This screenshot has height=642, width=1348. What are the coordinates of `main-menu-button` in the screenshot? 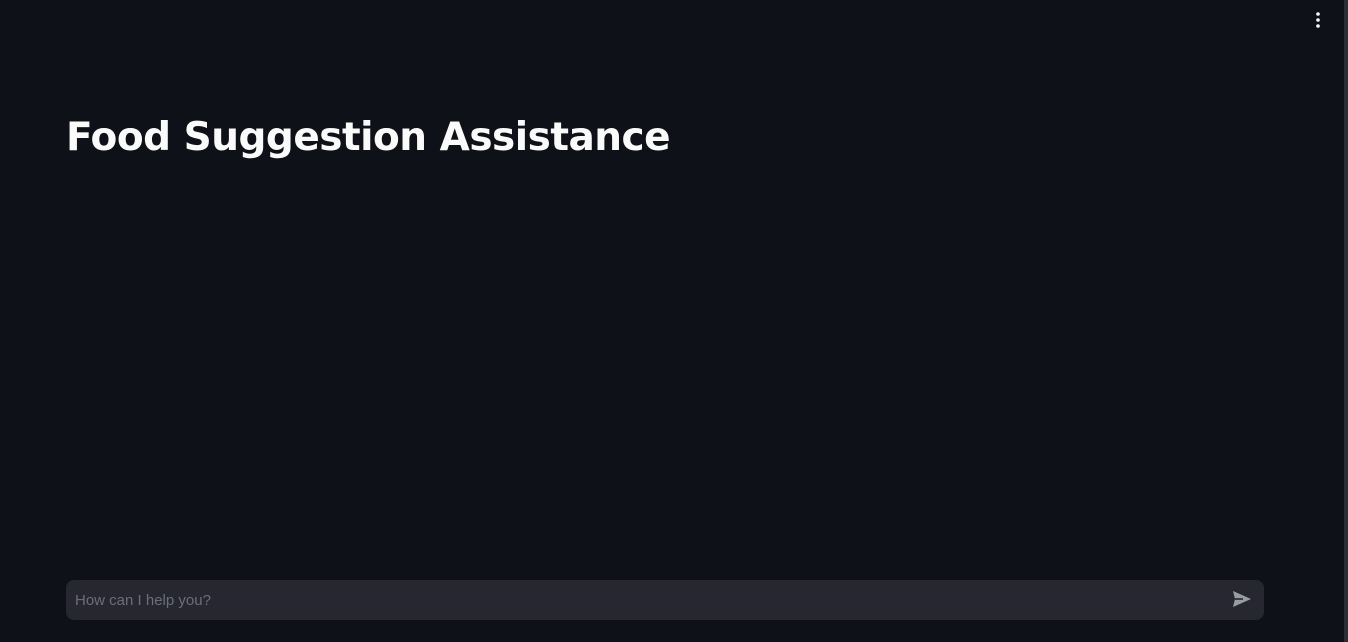 It's located at (1318, 20).